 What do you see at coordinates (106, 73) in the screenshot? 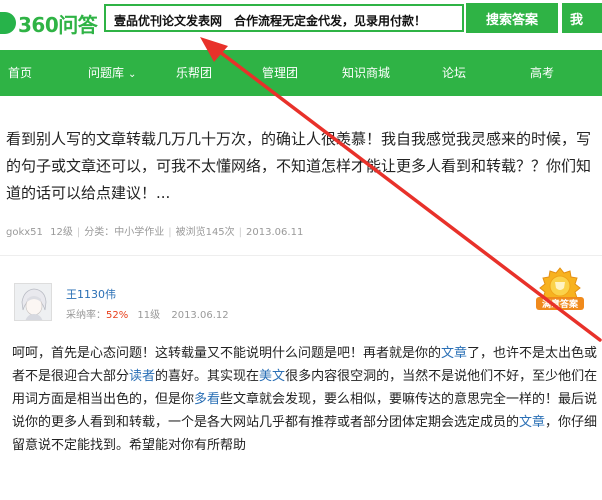
I see `nav-label: 问题库` at bounding box center [106, 73].